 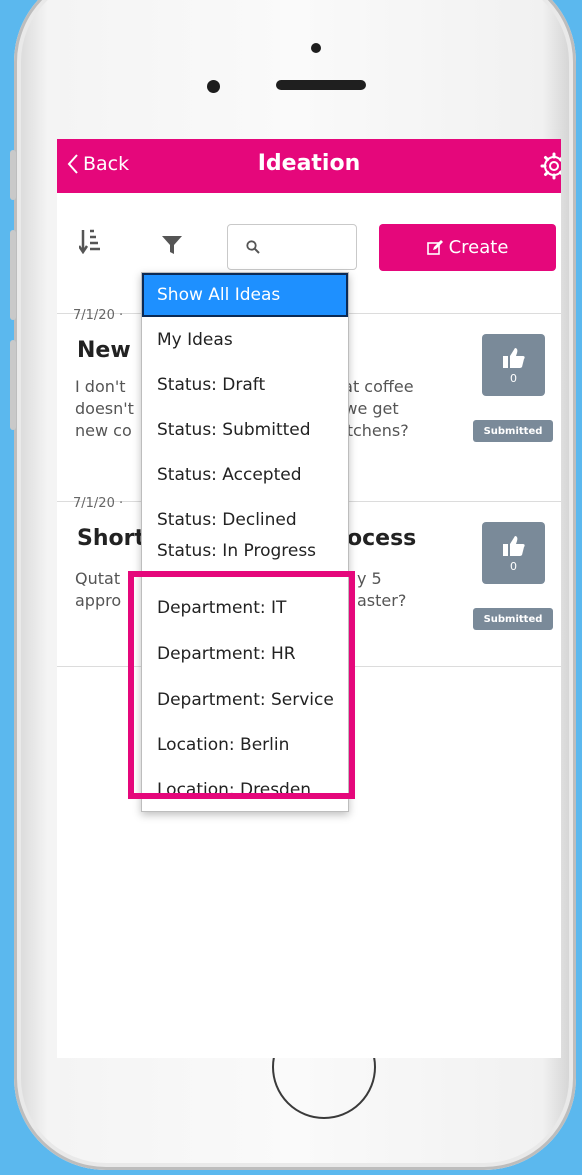 What do you see at coordinates (382, 538) in the screenshot?
I see `idea-title-right: ocess` at bounding box center [382, 538].